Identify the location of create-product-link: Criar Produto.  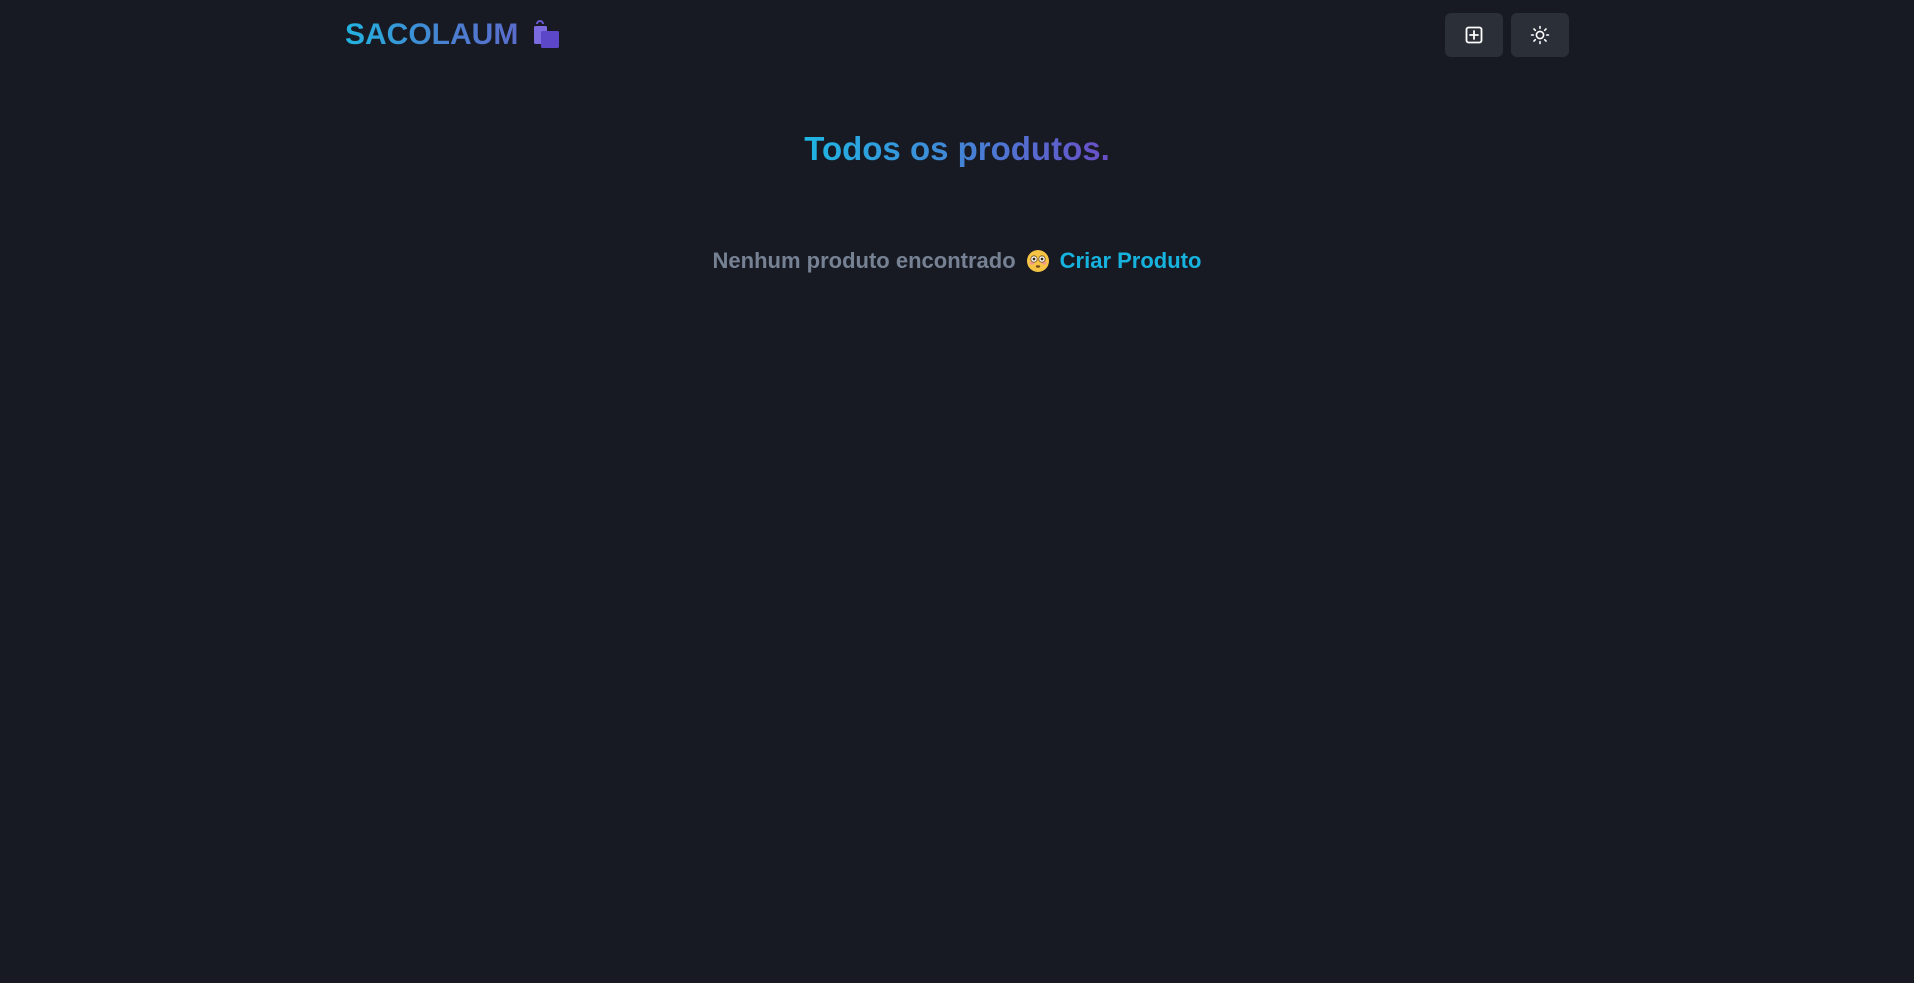
(1131, 261).